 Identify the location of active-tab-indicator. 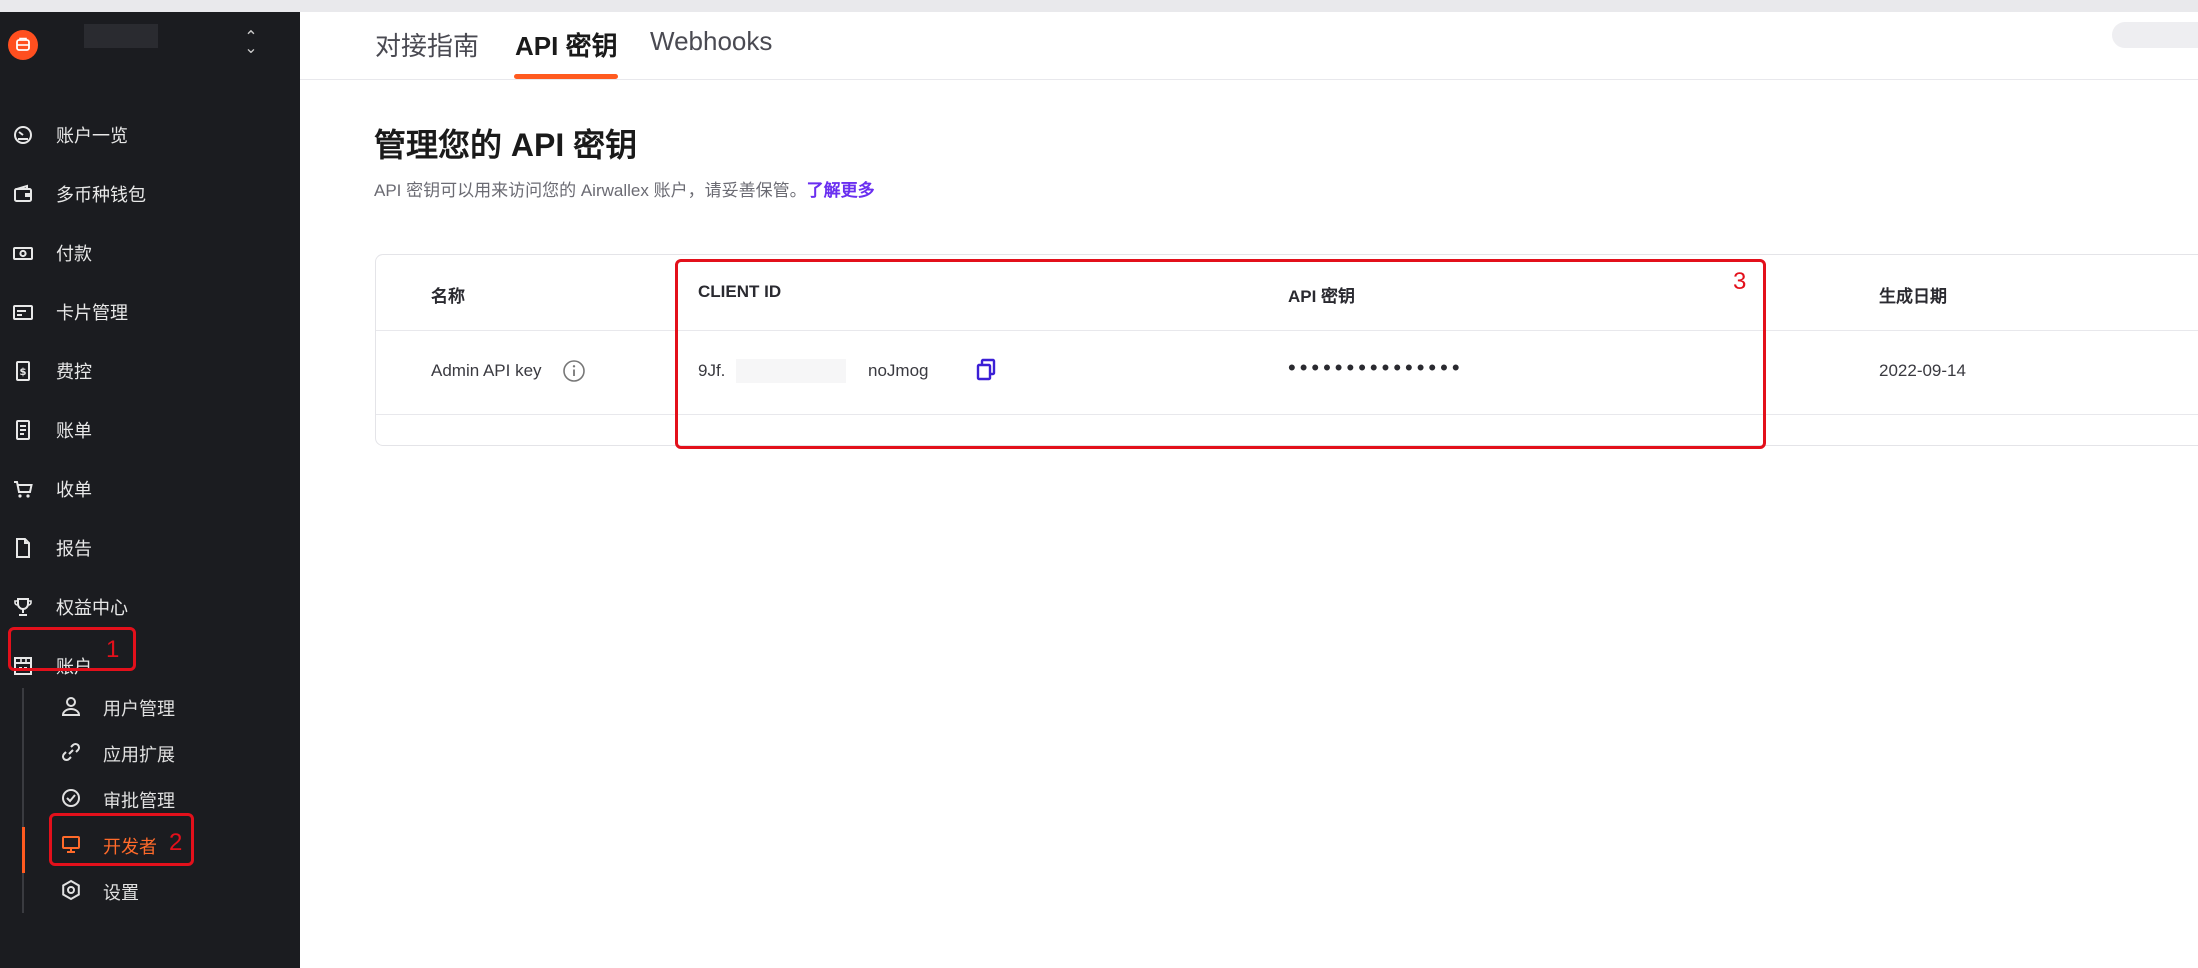
(566, 76).